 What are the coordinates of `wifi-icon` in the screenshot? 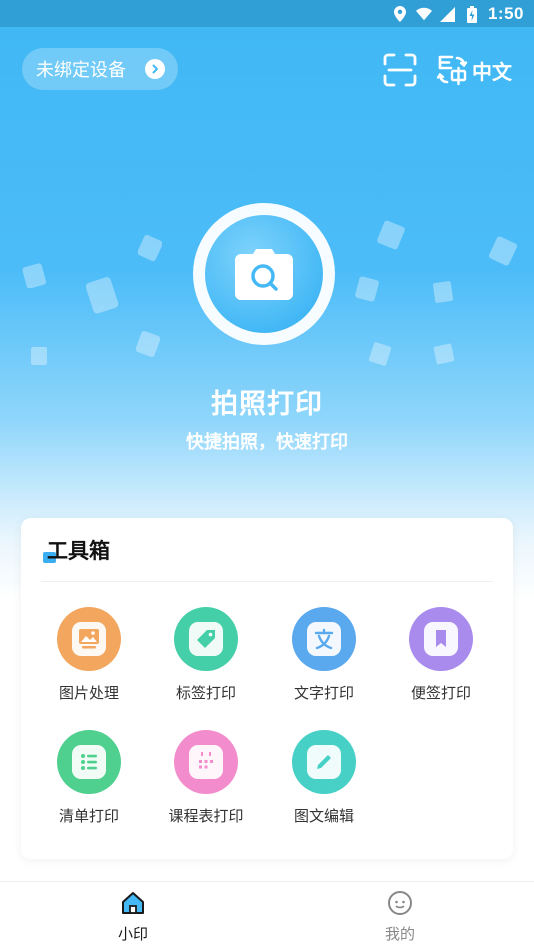 It's located at (423, 14).